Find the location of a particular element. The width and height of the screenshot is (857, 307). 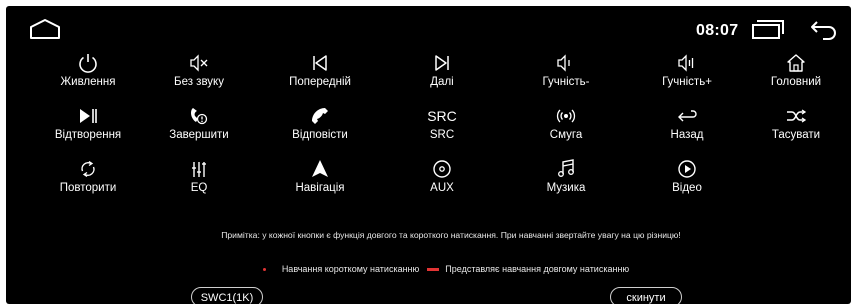

volume-down-icon is located at coordinates (563, 63).